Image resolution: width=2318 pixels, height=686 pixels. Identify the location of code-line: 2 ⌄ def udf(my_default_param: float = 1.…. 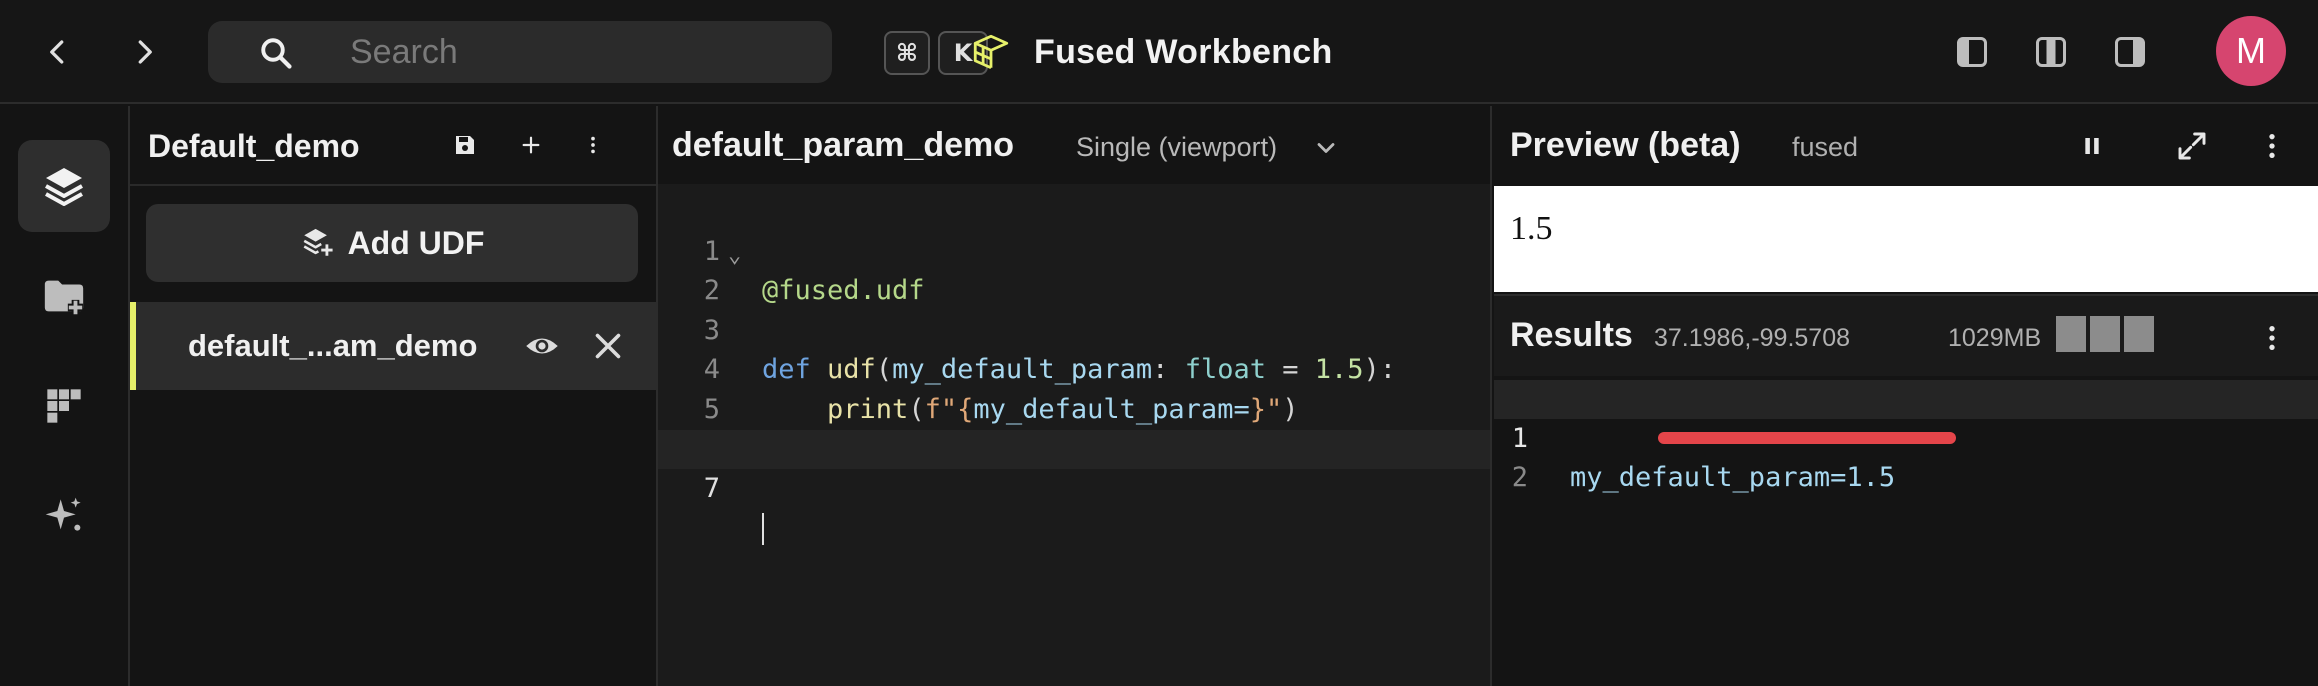
(1074, 309).